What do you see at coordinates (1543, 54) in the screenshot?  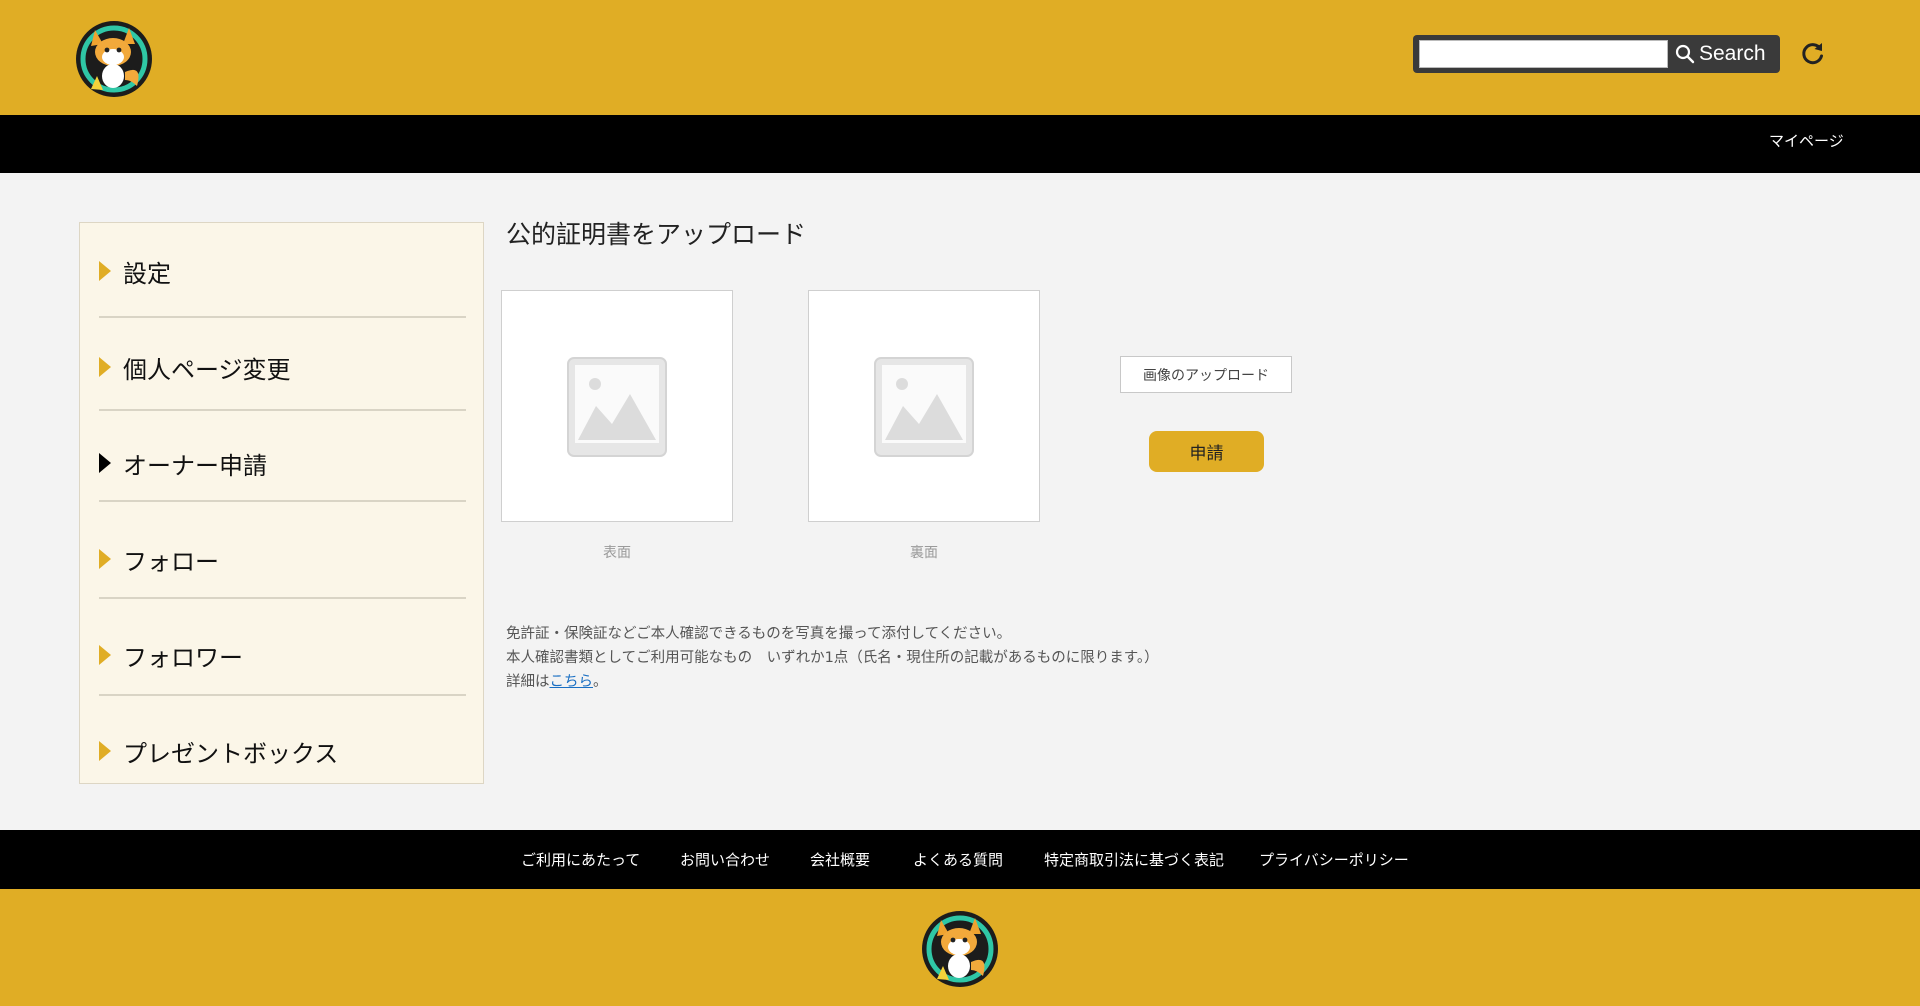 I see `search-input` at bounding box center [1543, 54].